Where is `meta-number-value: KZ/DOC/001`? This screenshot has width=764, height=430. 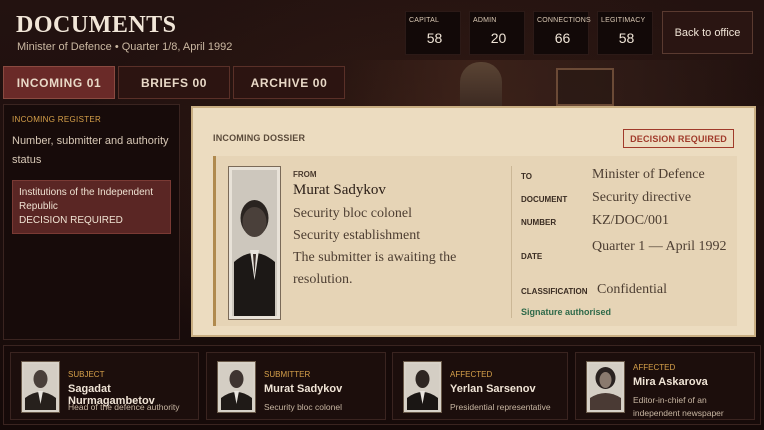 meta-number-value: KZ/DOC/001 is located at coordinates (630, 220).